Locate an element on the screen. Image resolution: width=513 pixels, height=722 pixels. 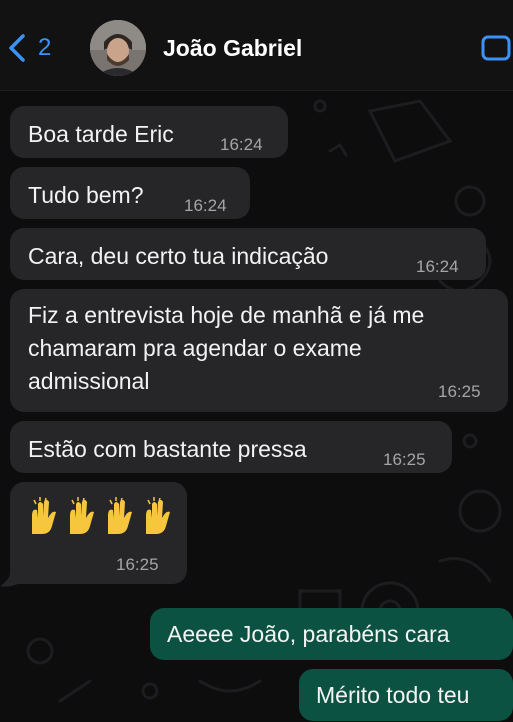
chat-header: 2 João Gabriel is located at coordinates (256, 45).